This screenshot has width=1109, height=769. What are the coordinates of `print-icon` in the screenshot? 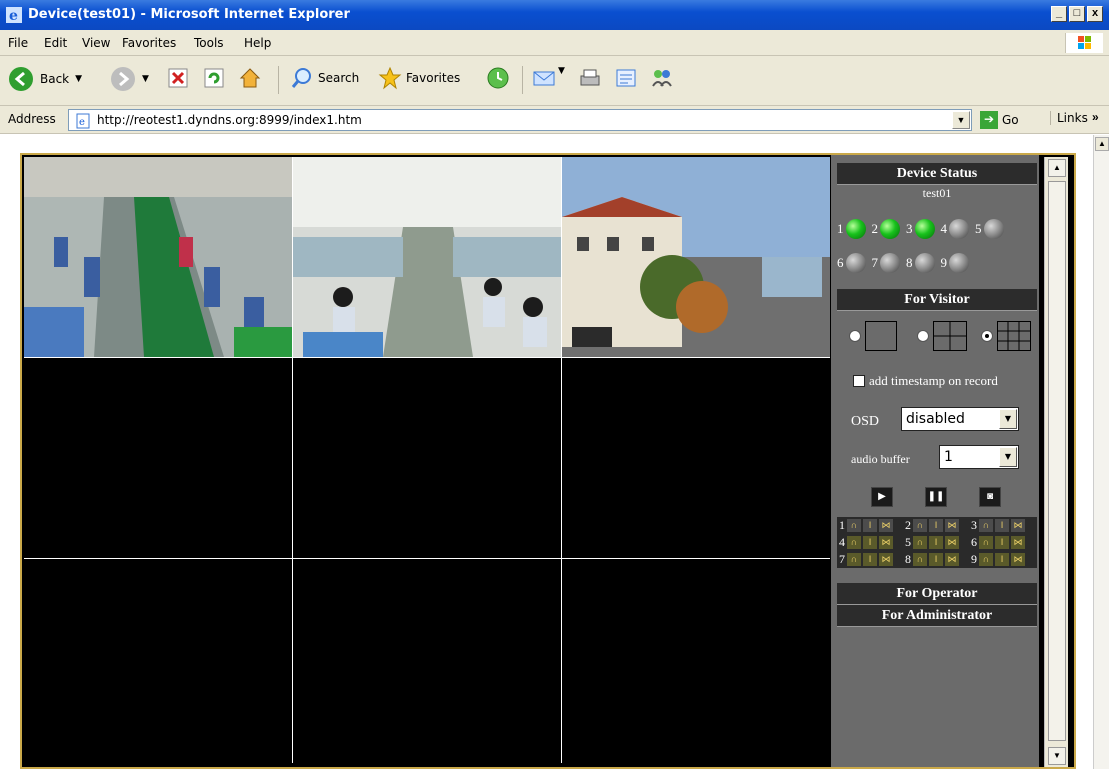 It's located at (590, 78).